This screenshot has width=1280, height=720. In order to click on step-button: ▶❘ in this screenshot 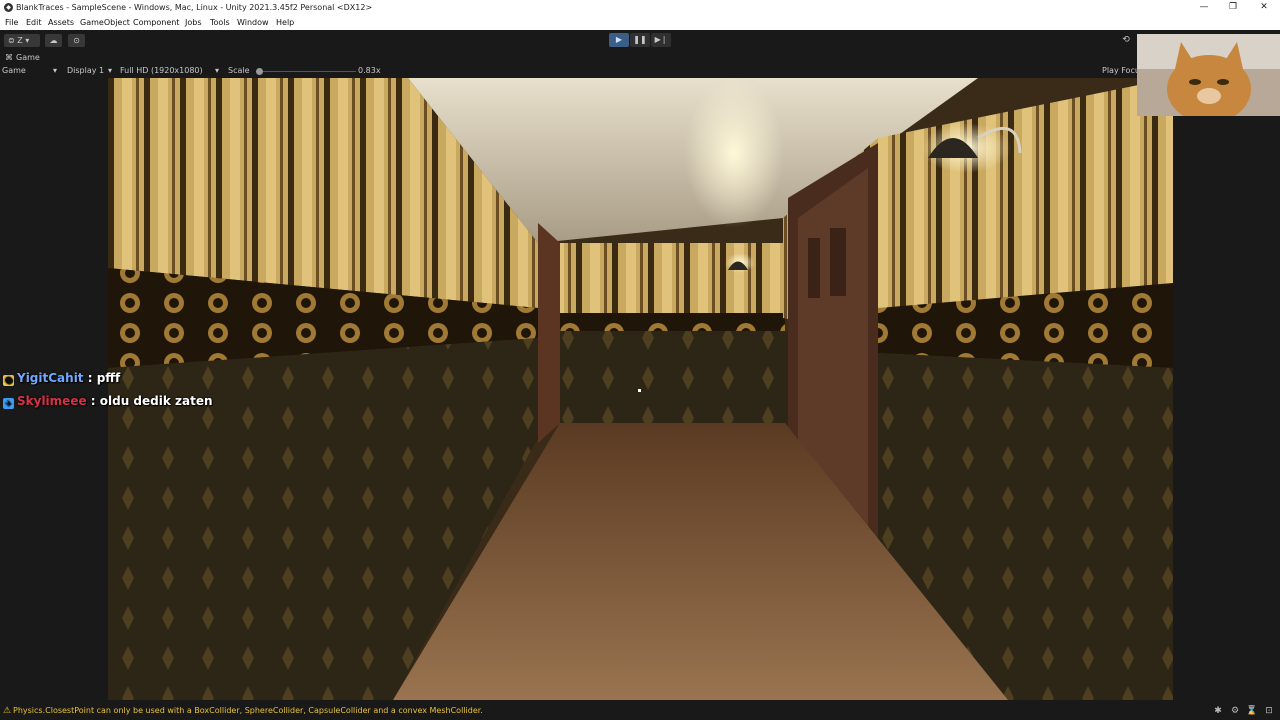, I will do `click(661, 40)`.